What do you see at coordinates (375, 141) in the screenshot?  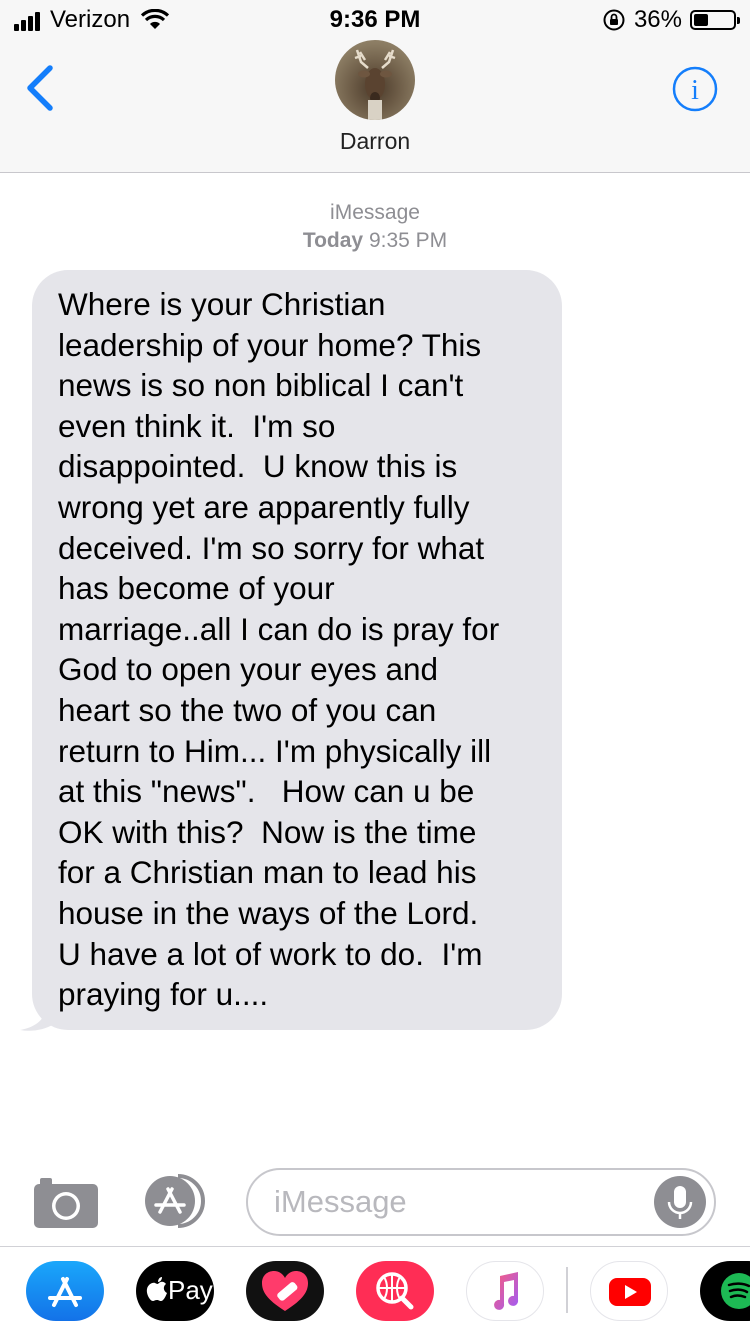 I see `contact-name: Darron` at bounding box center [375, 141].